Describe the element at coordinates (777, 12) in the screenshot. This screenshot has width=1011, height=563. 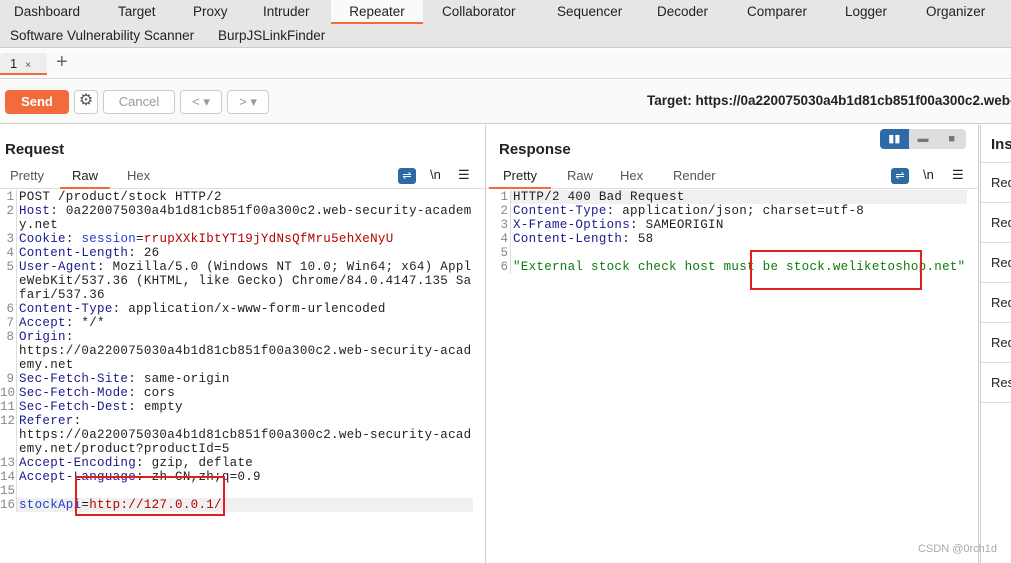
I see `nav-tab-comparer: Comparer` at that location.